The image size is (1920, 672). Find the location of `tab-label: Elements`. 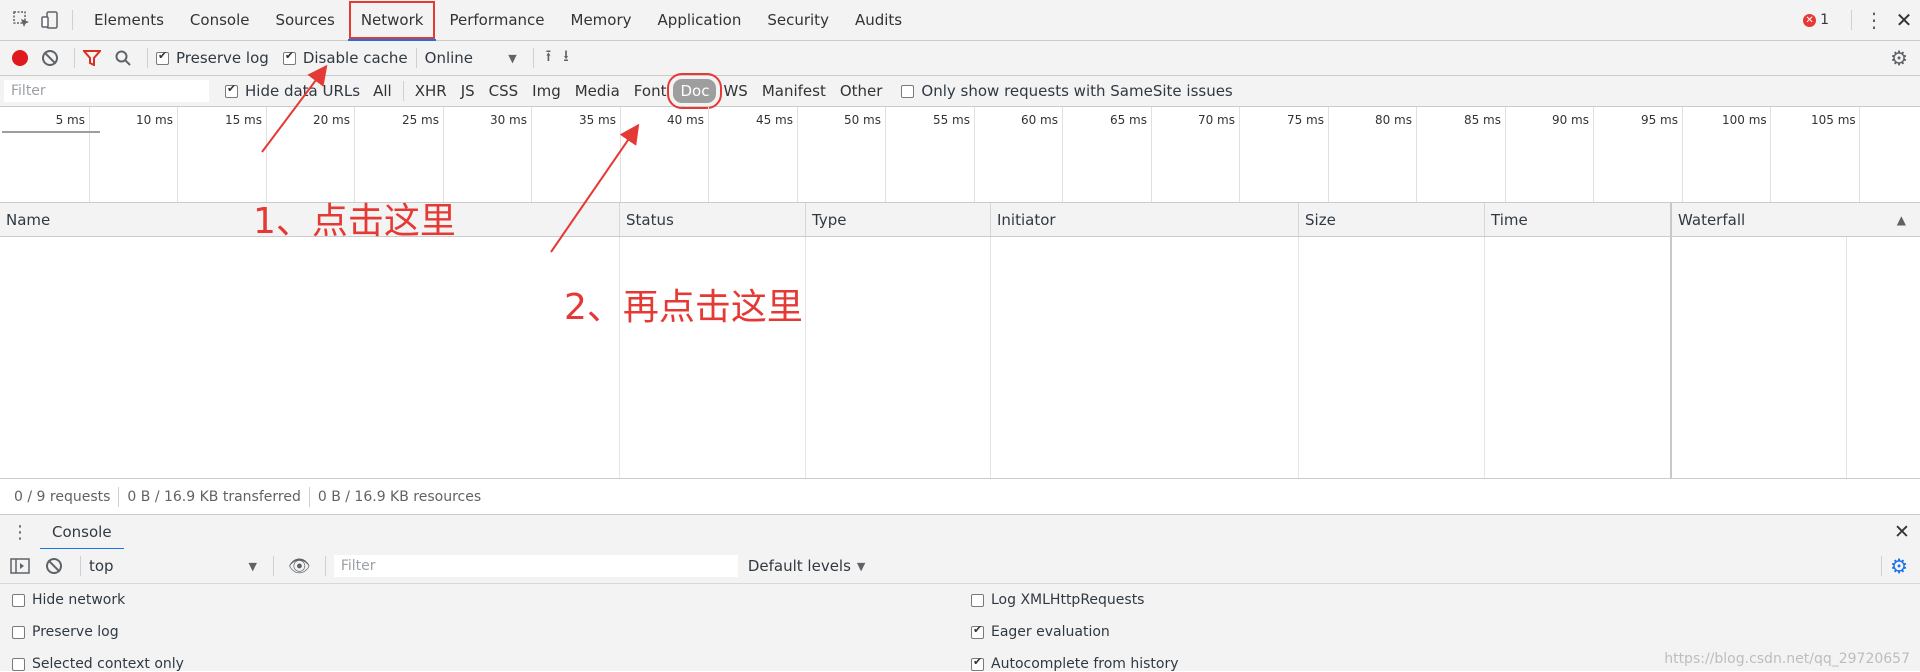

tab-label: Elements is located at coordinates (129, 20).